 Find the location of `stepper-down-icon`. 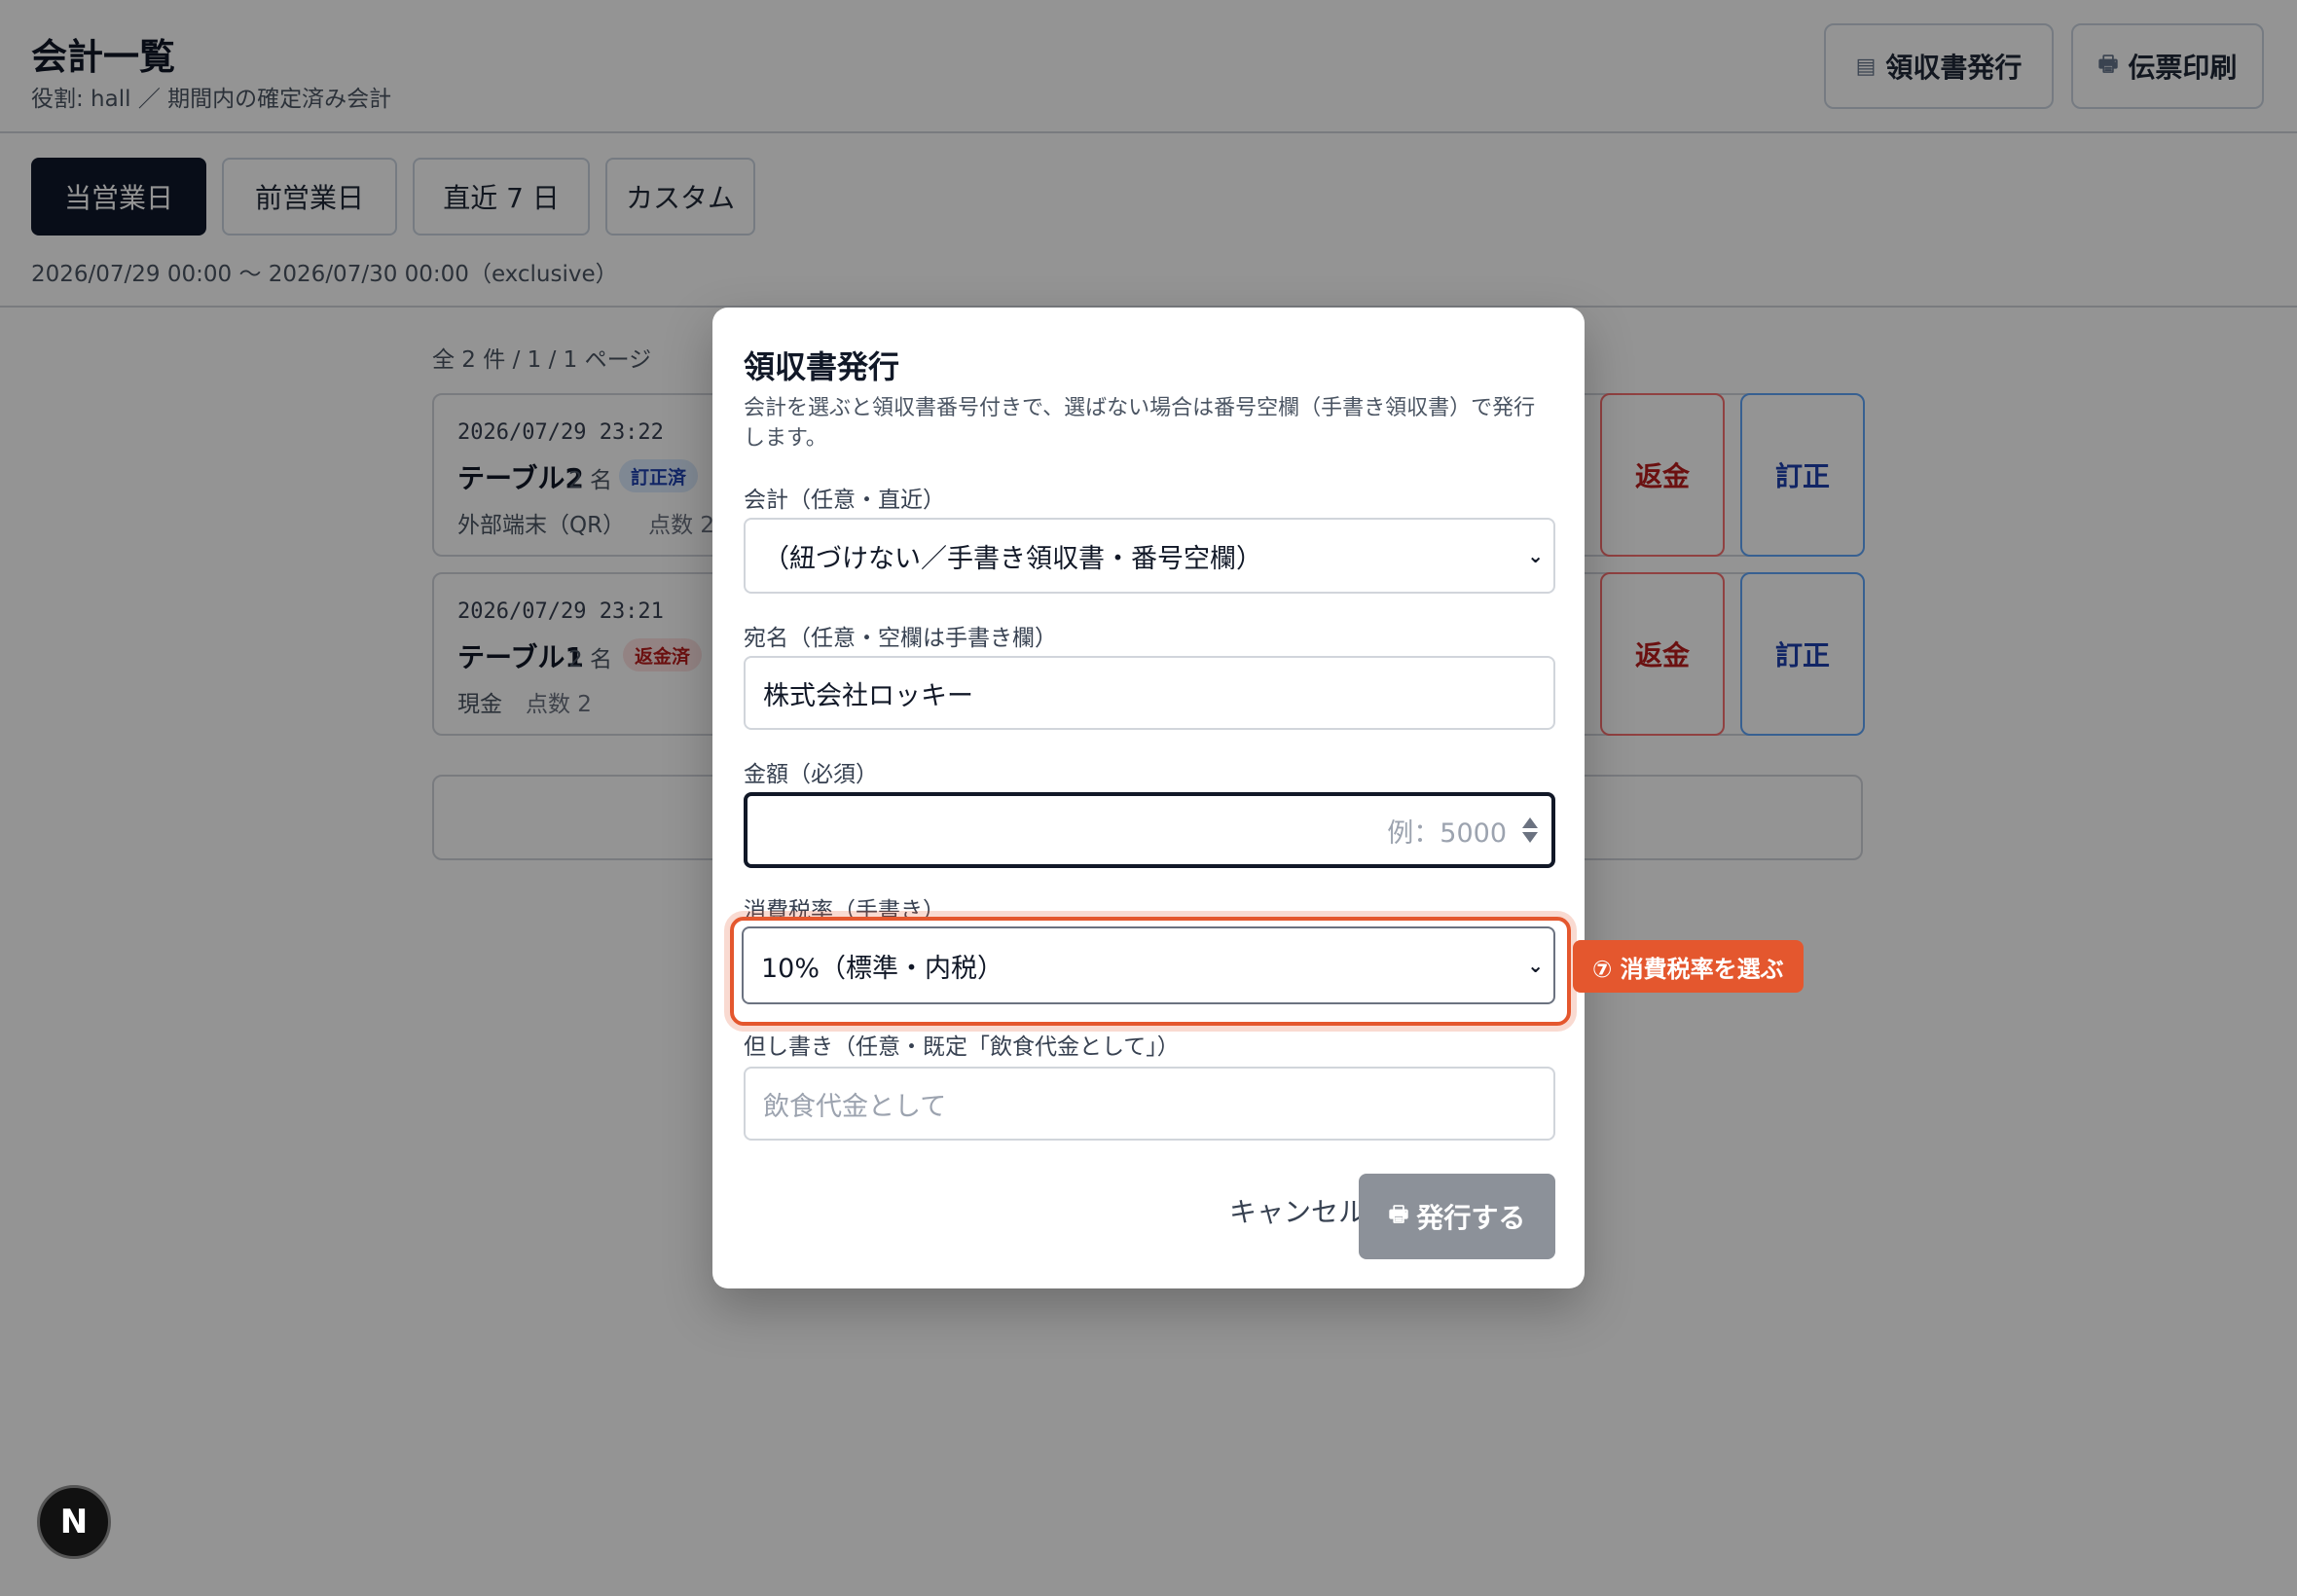

stepper-down-icon is located at coordinates (1530, 837).